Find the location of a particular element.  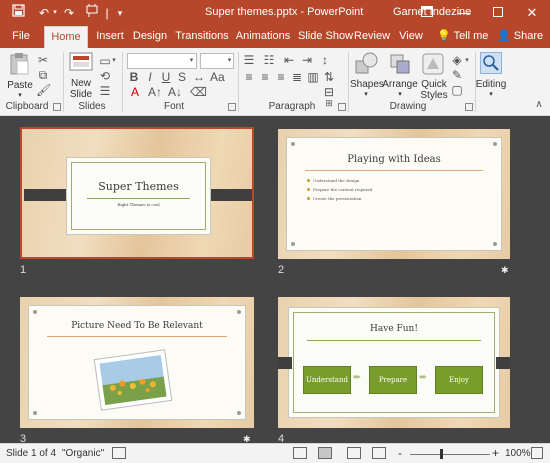

align-center-icon: ≡ is located at coordinates (265, 77).